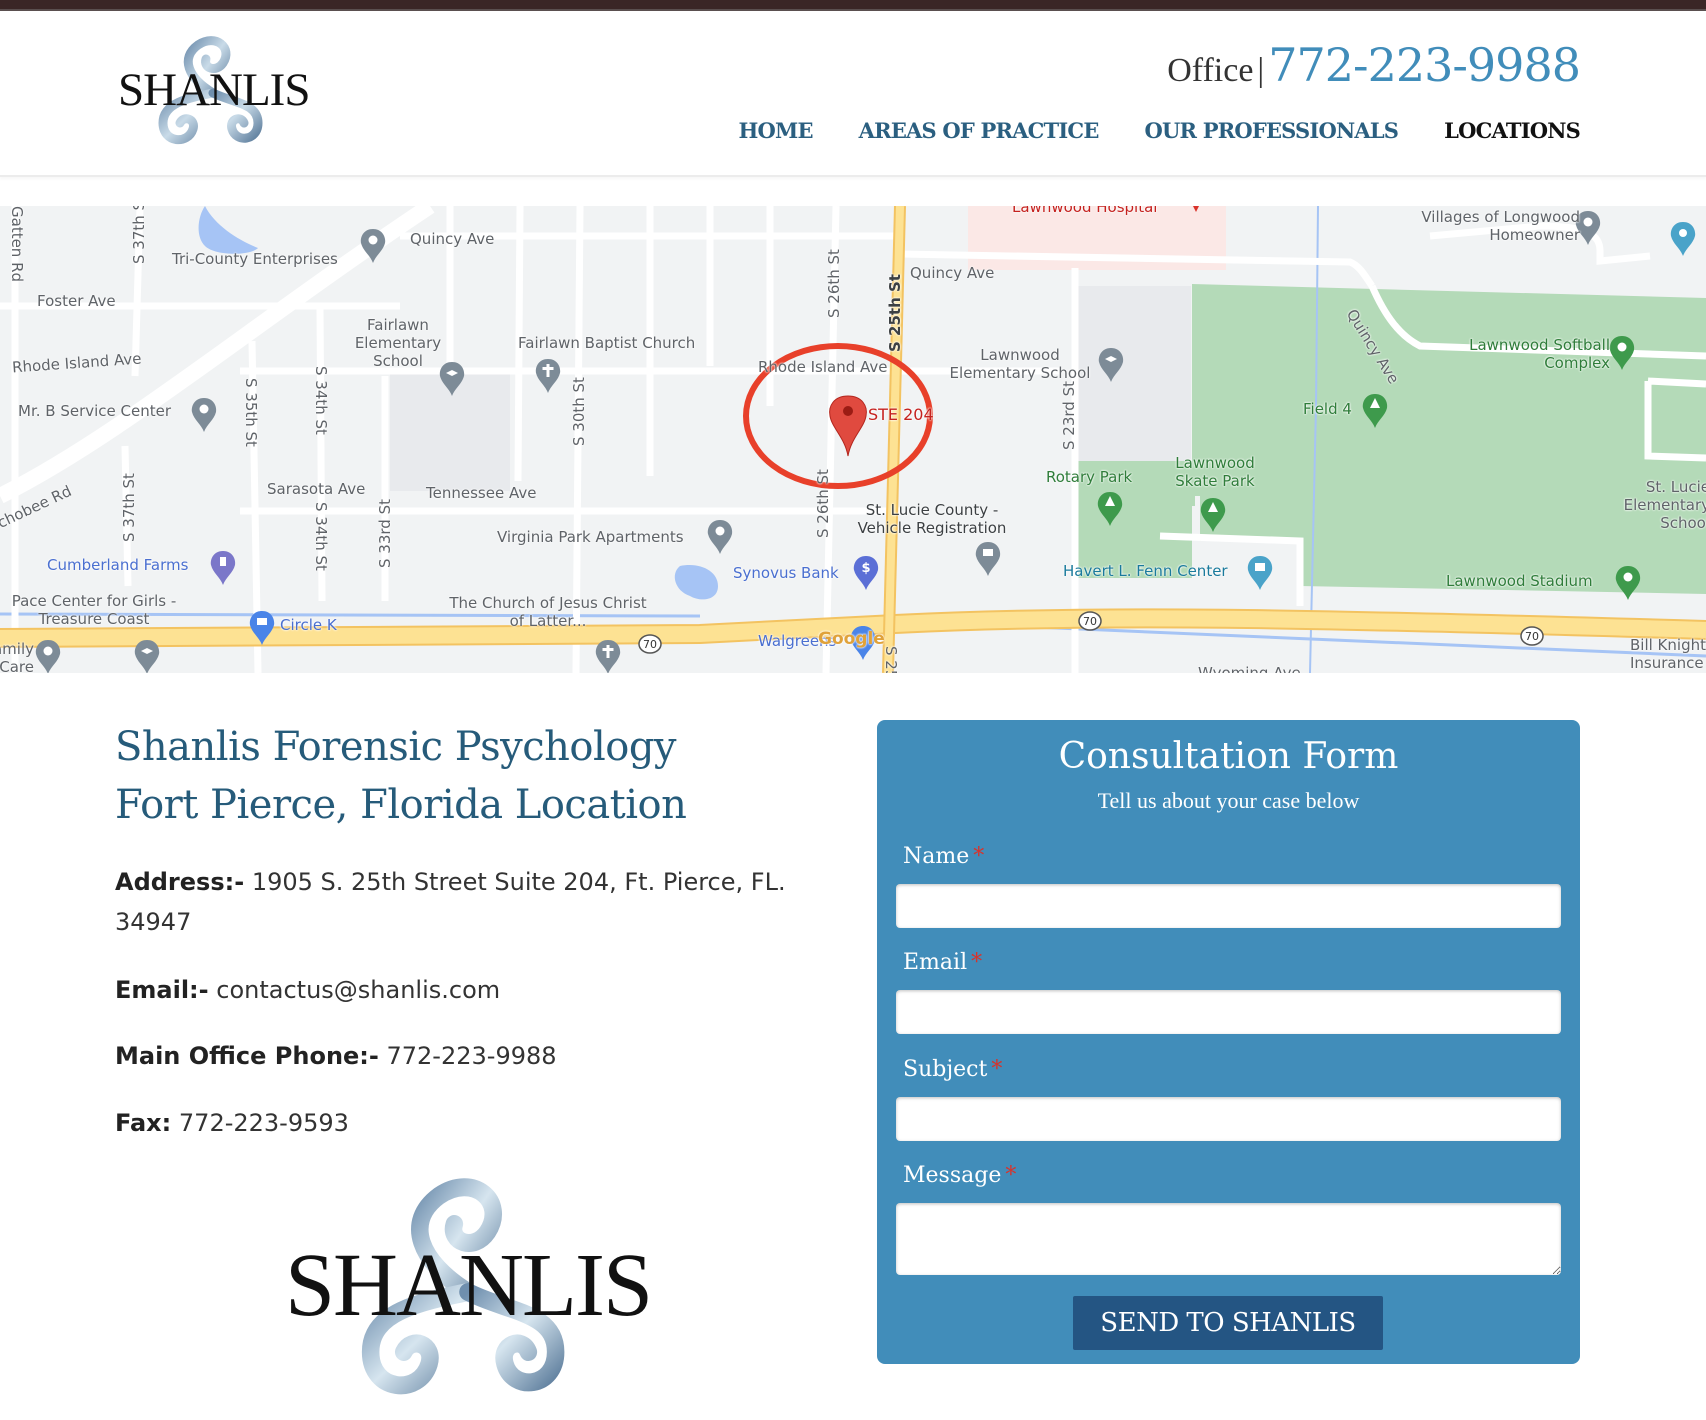 This screenshot has height=1420, width=1706. Describe the element at coordinates (786, 573) in the screenshot. I see `map-label-synovus-bank: Synovus Bank` at that location.